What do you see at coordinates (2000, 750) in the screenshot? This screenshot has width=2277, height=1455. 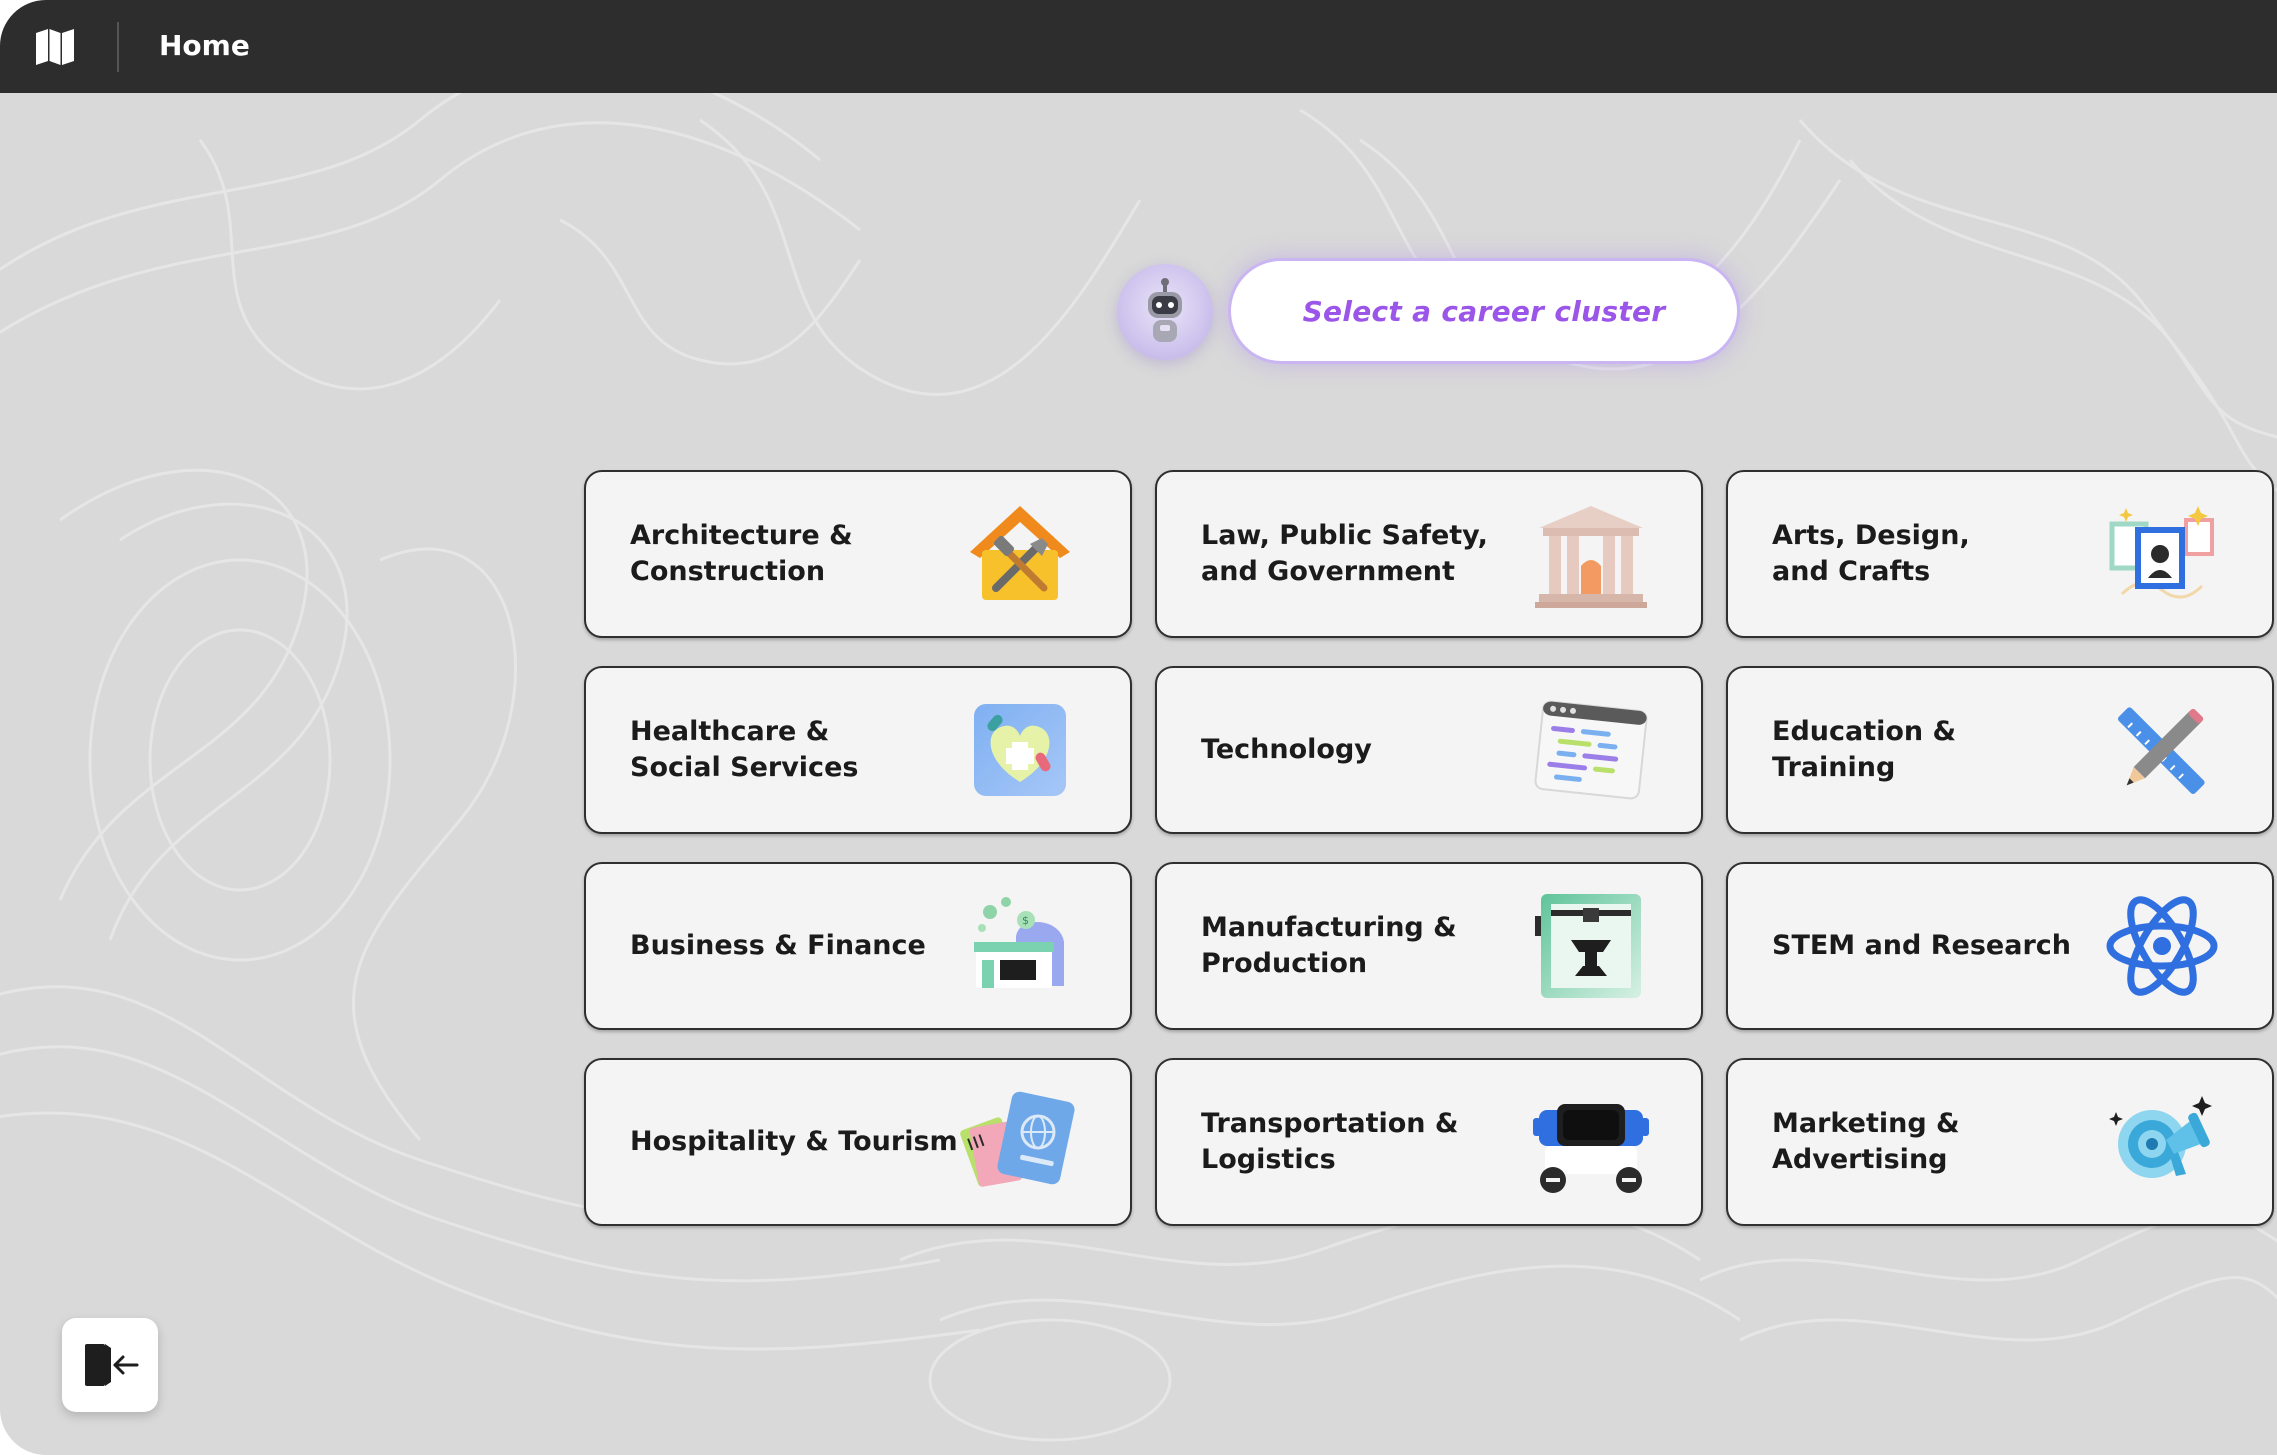 I see `cluster-card-education-training: Education & Training` at bounding box center [2000, 750].